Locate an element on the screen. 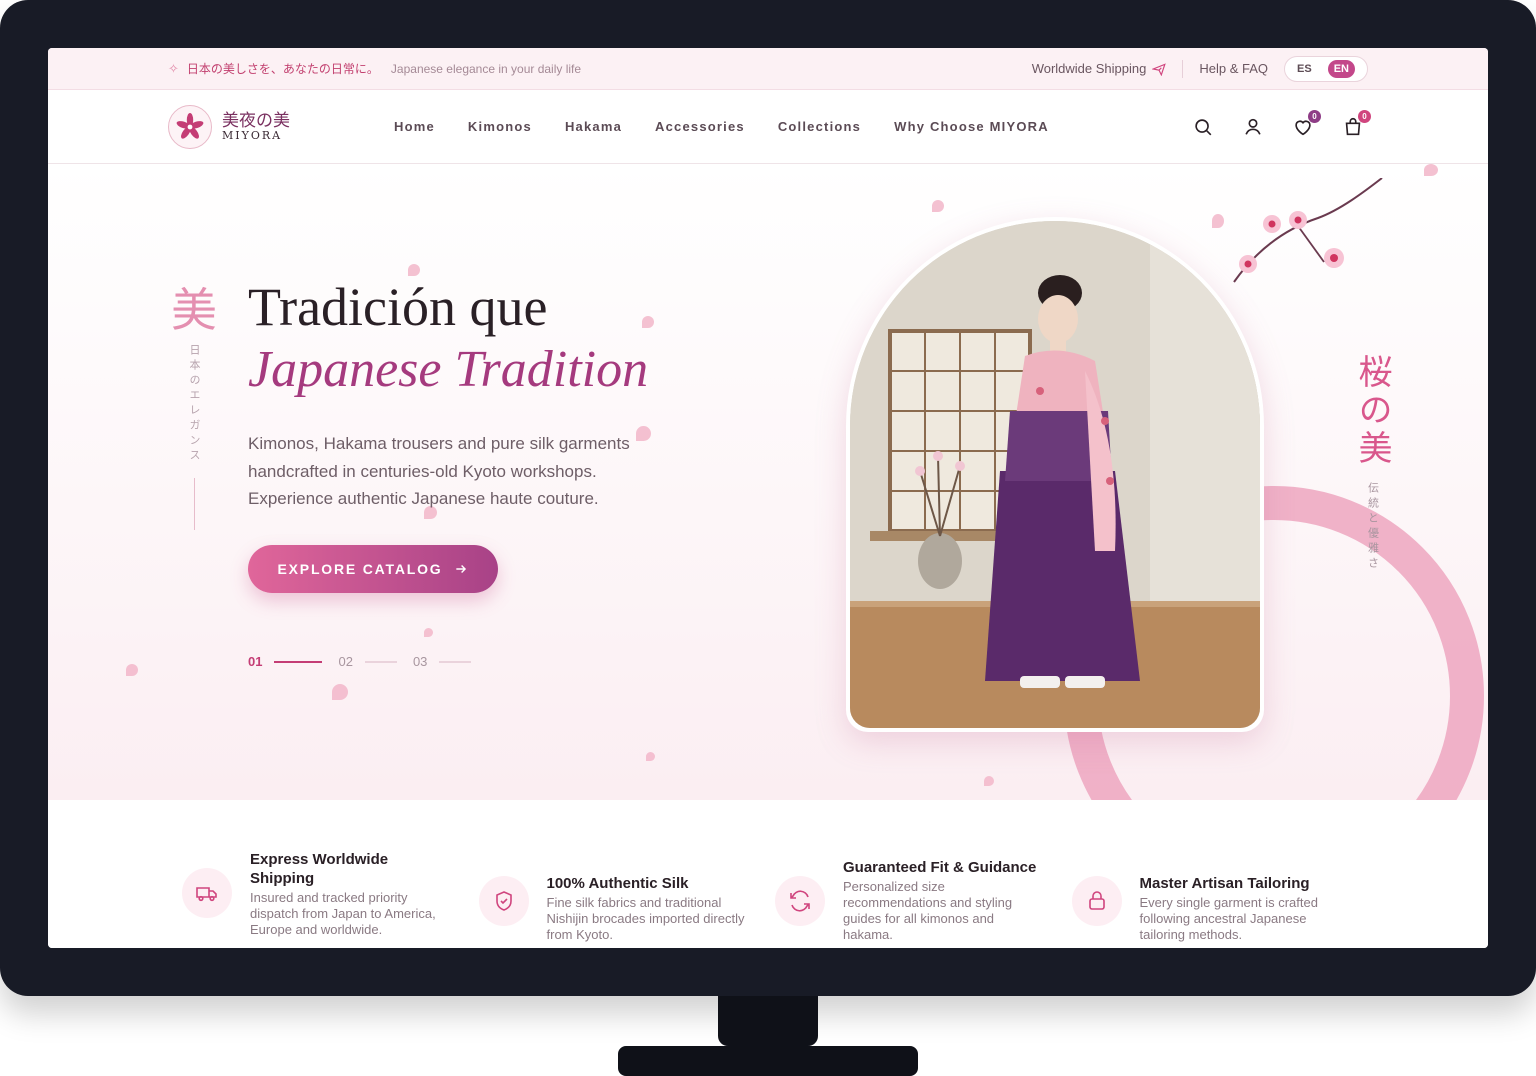 Image resolution: width=1536 pixels, height=1076 pixels. plane-icon is located at coordinates (1159, 69).